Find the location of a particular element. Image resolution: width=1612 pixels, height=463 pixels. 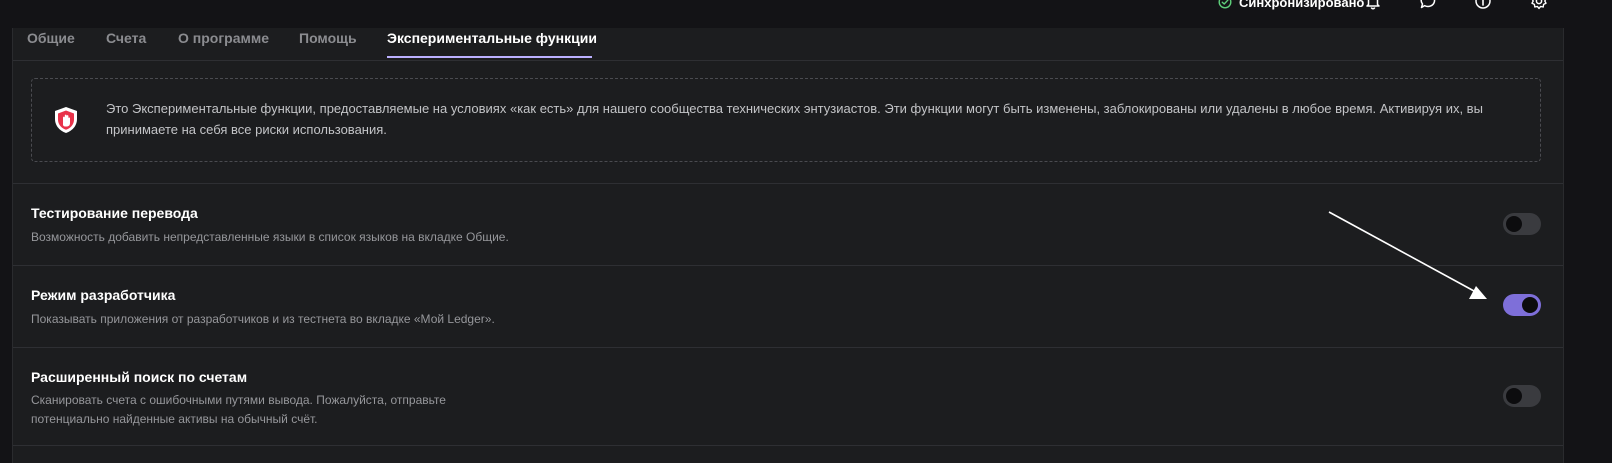

translation-testing-toggle is located at coordinates (1522, 224).